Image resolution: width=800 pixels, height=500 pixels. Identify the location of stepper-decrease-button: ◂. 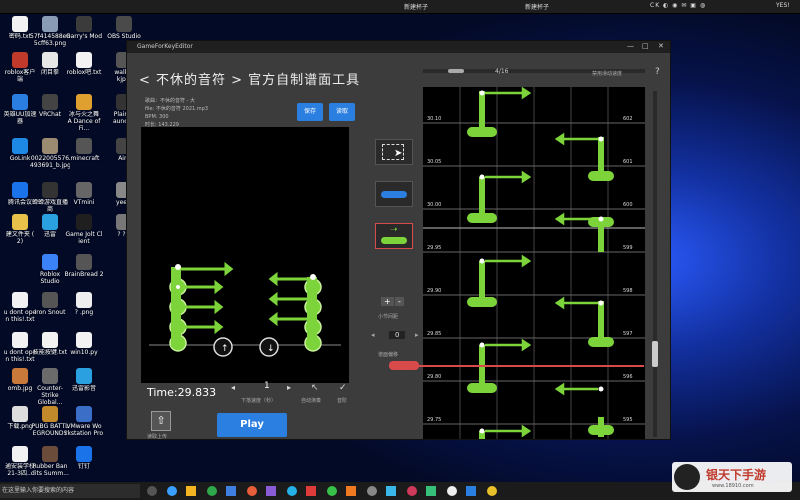
(373, 335).